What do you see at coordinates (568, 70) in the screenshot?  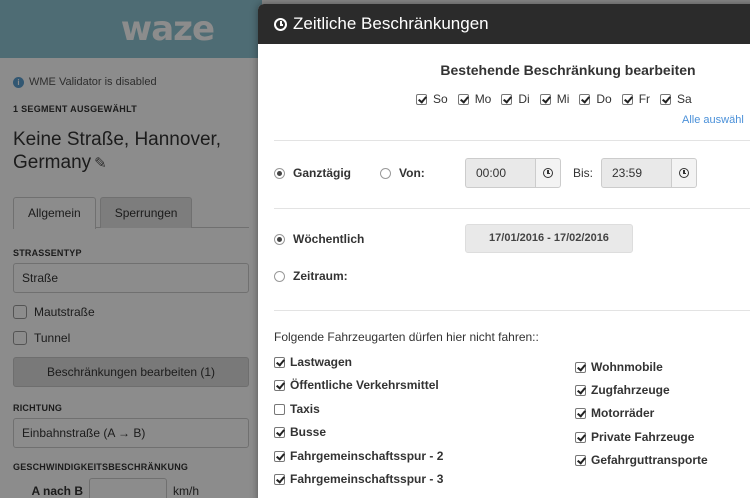 I see `edit-heading: Bestehende Beschränkung bearbeiten` at bounding box center [568, 70].